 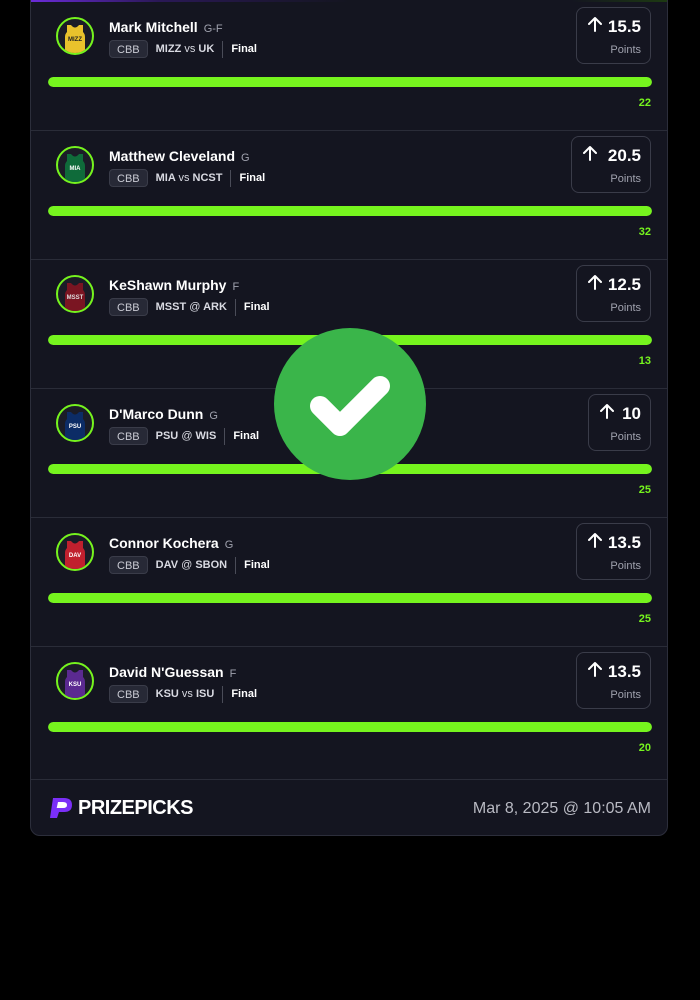 I want to click on projection-box: 10 Points, so click(x=619, y=422).